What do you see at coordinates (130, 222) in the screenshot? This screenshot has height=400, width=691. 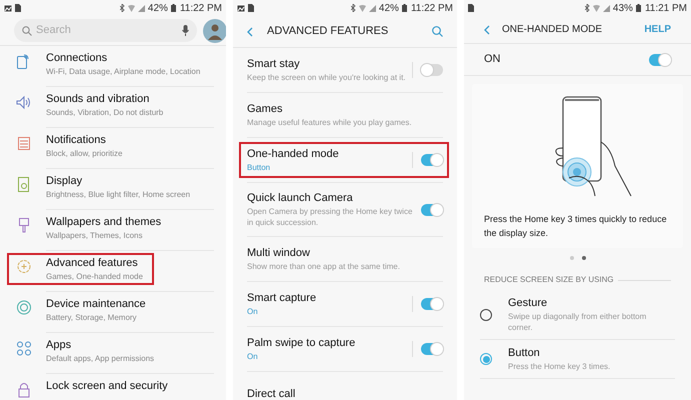 I see `settings-item-title: Wallpapers and themes` at bounding box center [130, 222].